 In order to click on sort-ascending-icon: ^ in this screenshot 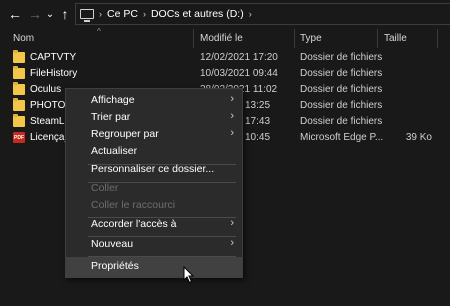, I will do `click(99, 31)`.